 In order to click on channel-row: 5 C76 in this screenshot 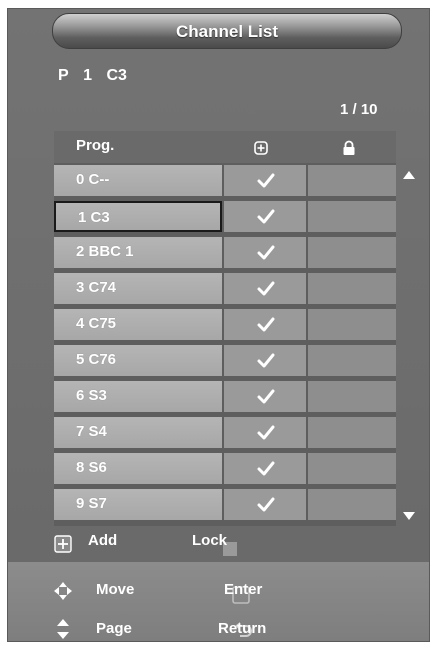, I will do `click(225, 360)`.